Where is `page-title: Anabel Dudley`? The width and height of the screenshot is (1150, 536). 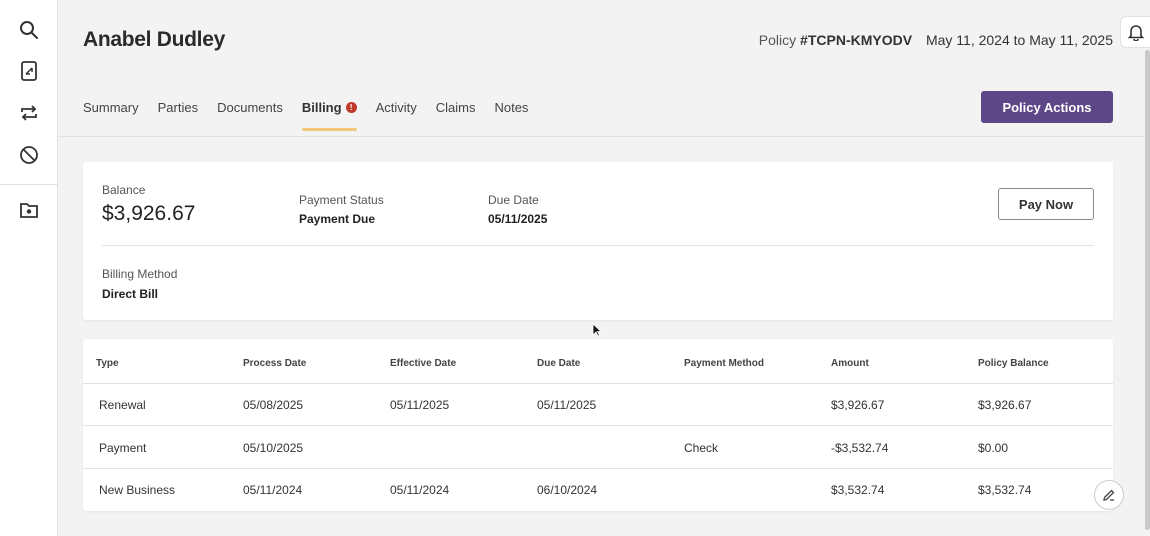
page-title: Anabel Dudley is located at coordinates (154, 39).